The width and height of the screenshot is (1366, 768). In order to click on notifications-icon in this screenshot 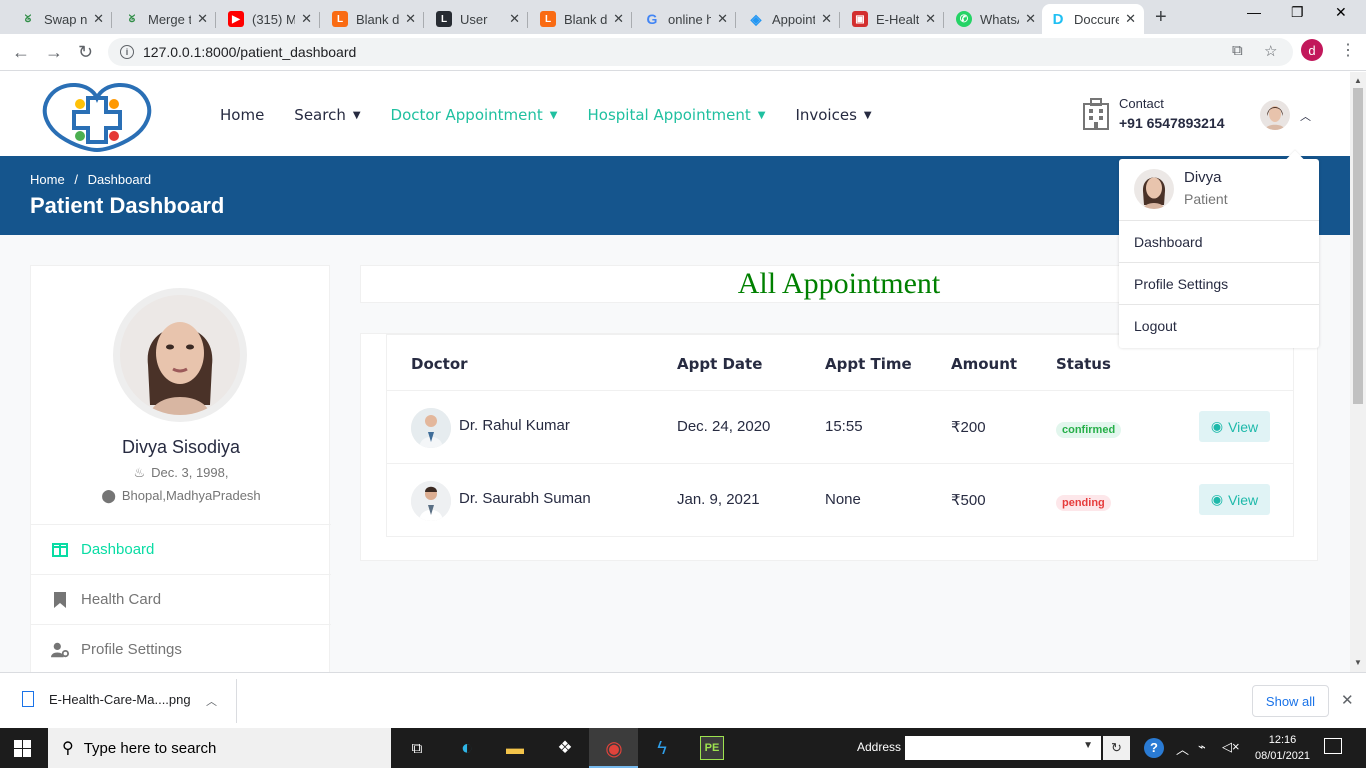, I will do `click(1333, 746)`.